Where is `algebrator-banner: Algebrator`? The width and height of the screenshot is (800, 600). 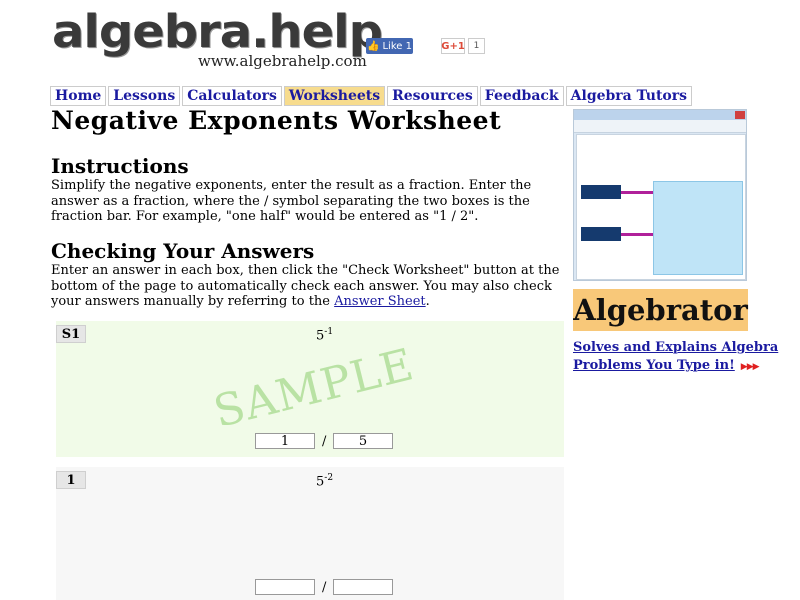 algebrator-banner: Algebrator is located at coordinates (660, 310).